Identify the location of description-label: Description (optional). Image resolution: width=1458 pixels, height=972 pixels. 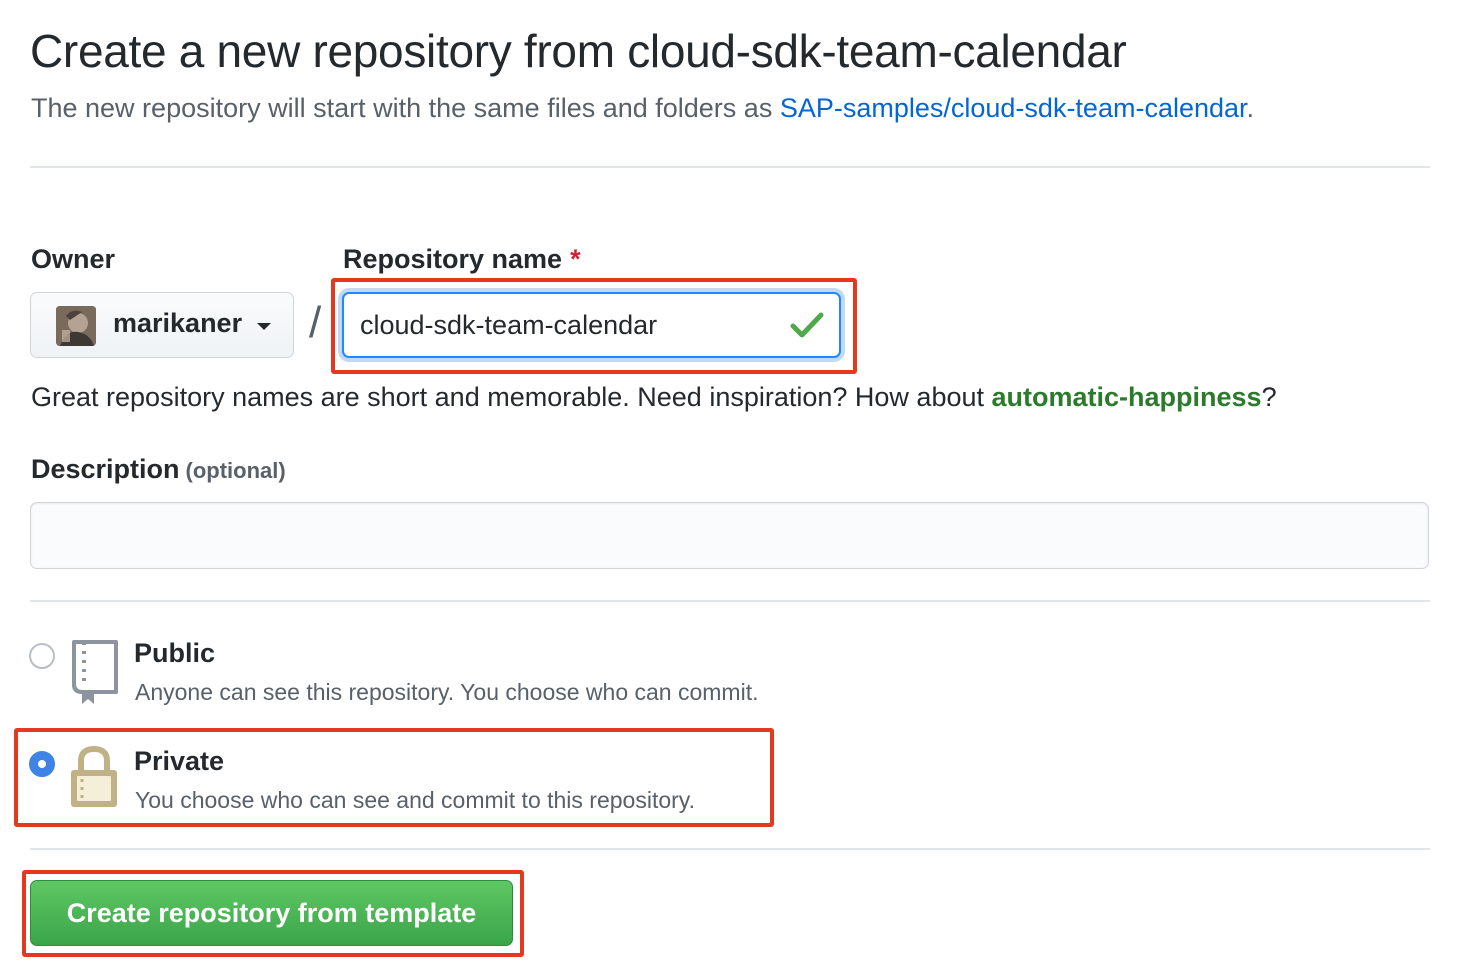
(158, 469).